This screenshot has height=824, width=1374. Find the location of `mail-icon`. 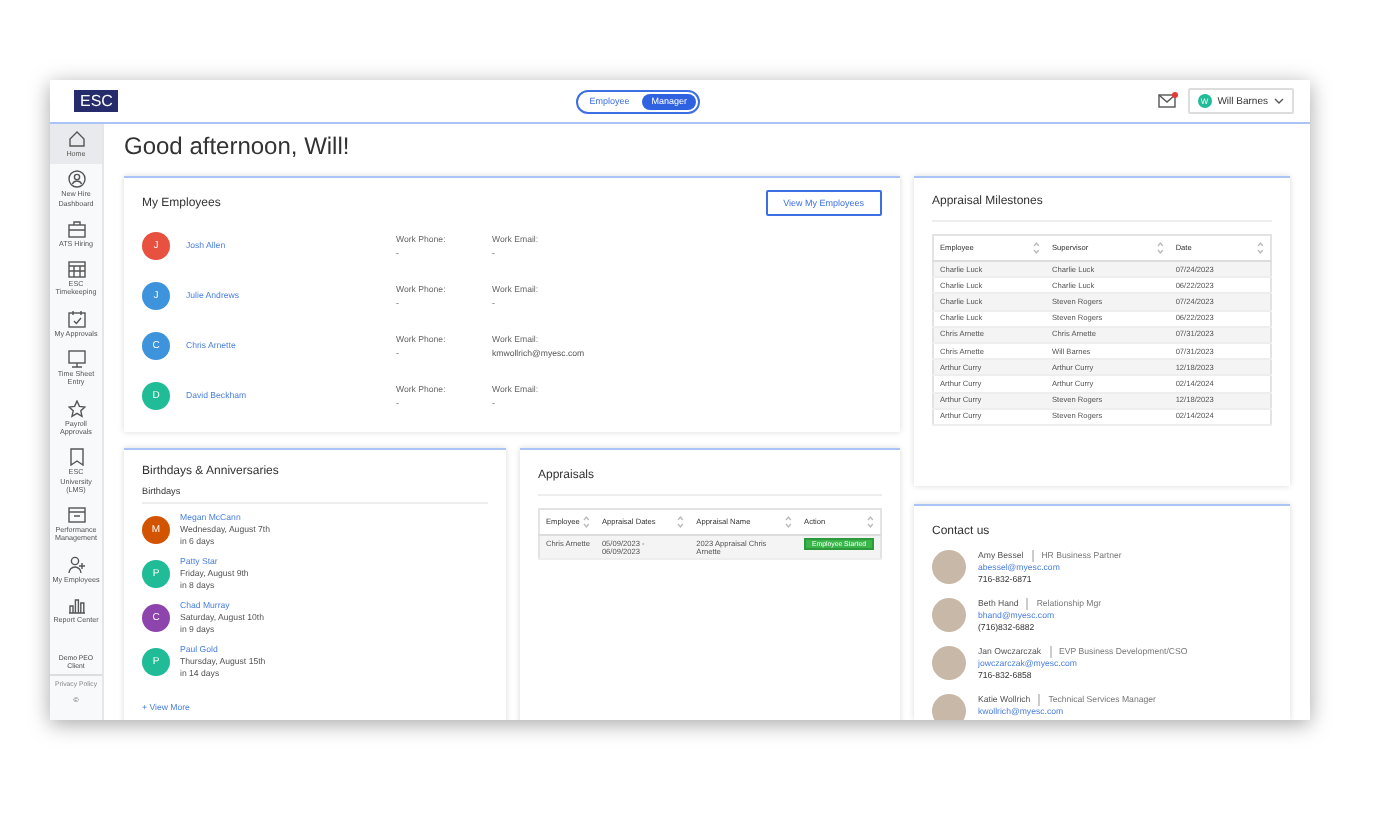

mail-icon is located at coordinates (1166, 101).